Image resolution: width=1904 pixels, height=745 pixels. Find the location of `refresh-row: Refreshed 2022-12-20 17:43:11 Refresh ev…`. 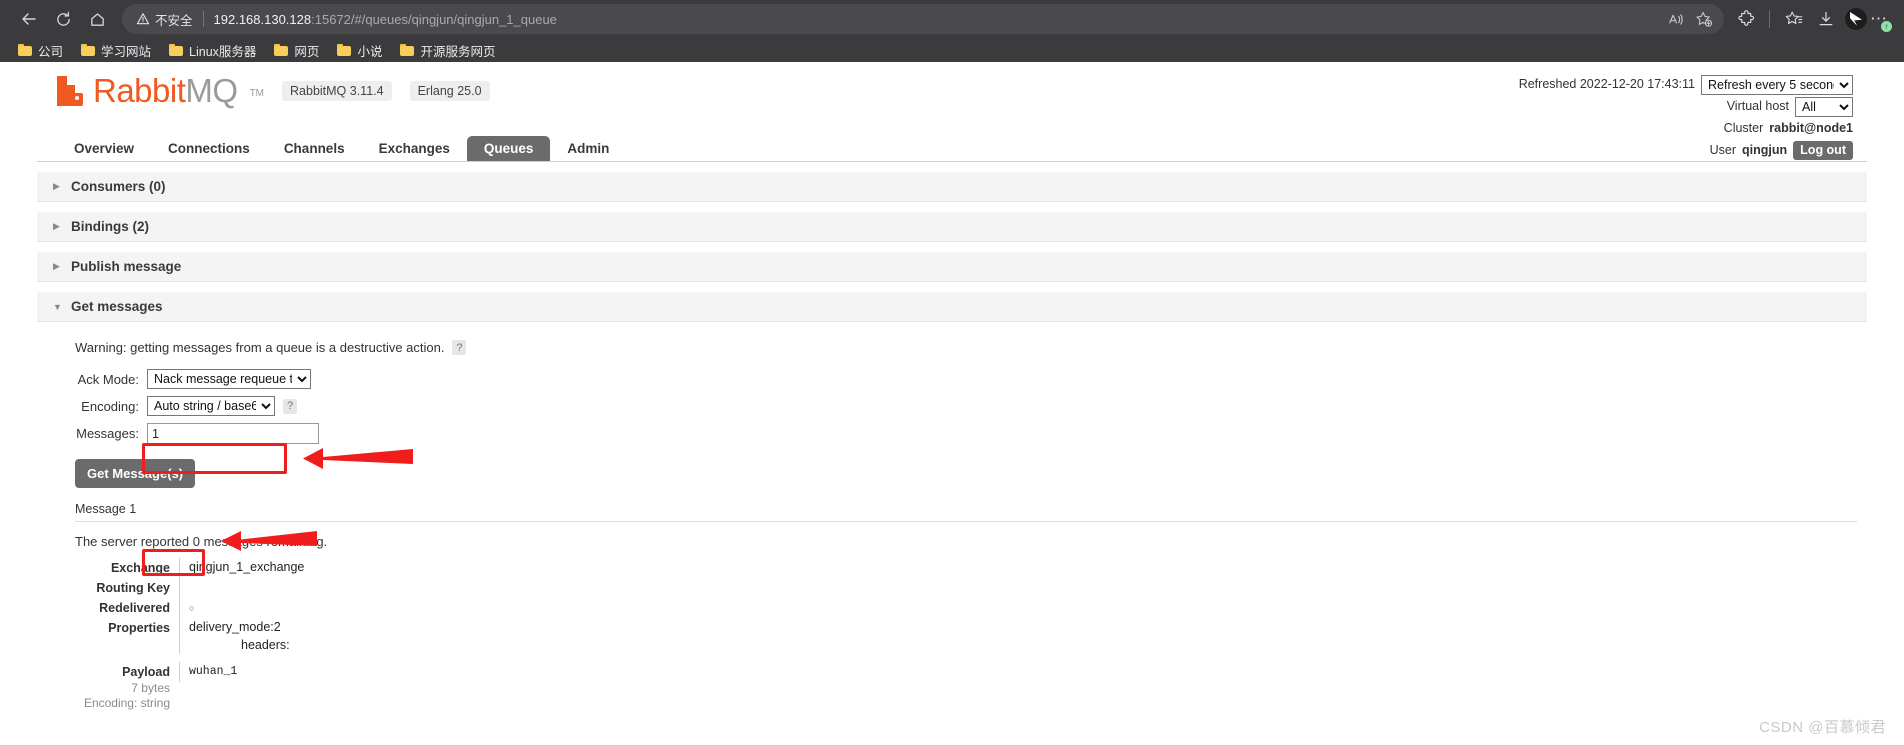

refresh-row: Refreshed 2022-12-20 17:43:11 Refresh ev… is located at coordinates (1686, 84).